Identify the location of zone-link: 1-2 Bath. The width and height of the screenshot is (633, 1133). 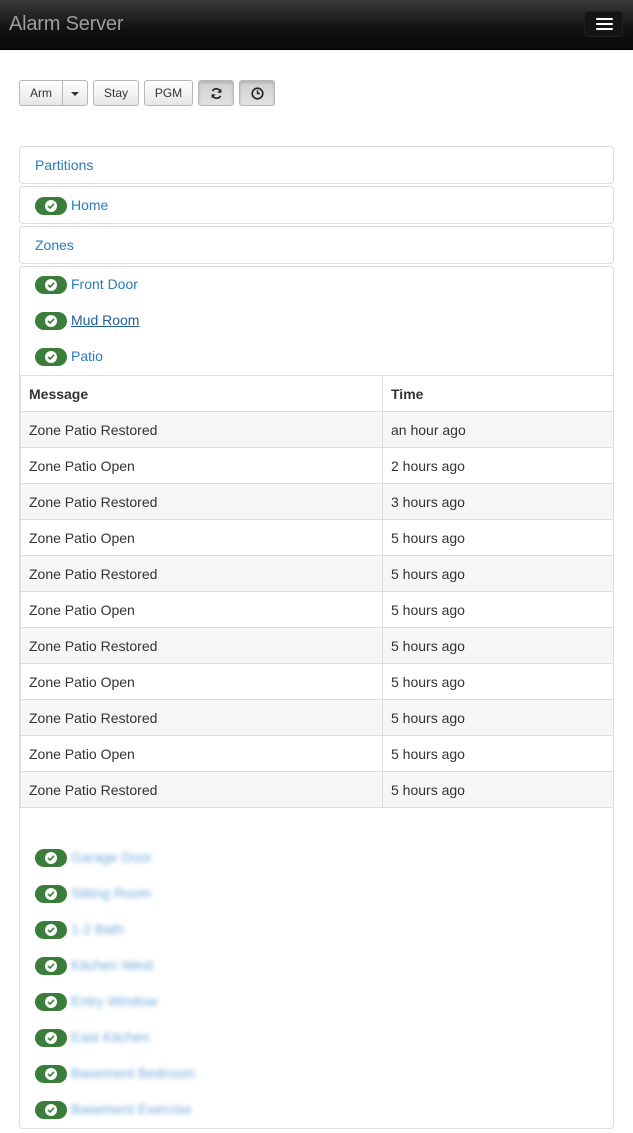
(97, 929).